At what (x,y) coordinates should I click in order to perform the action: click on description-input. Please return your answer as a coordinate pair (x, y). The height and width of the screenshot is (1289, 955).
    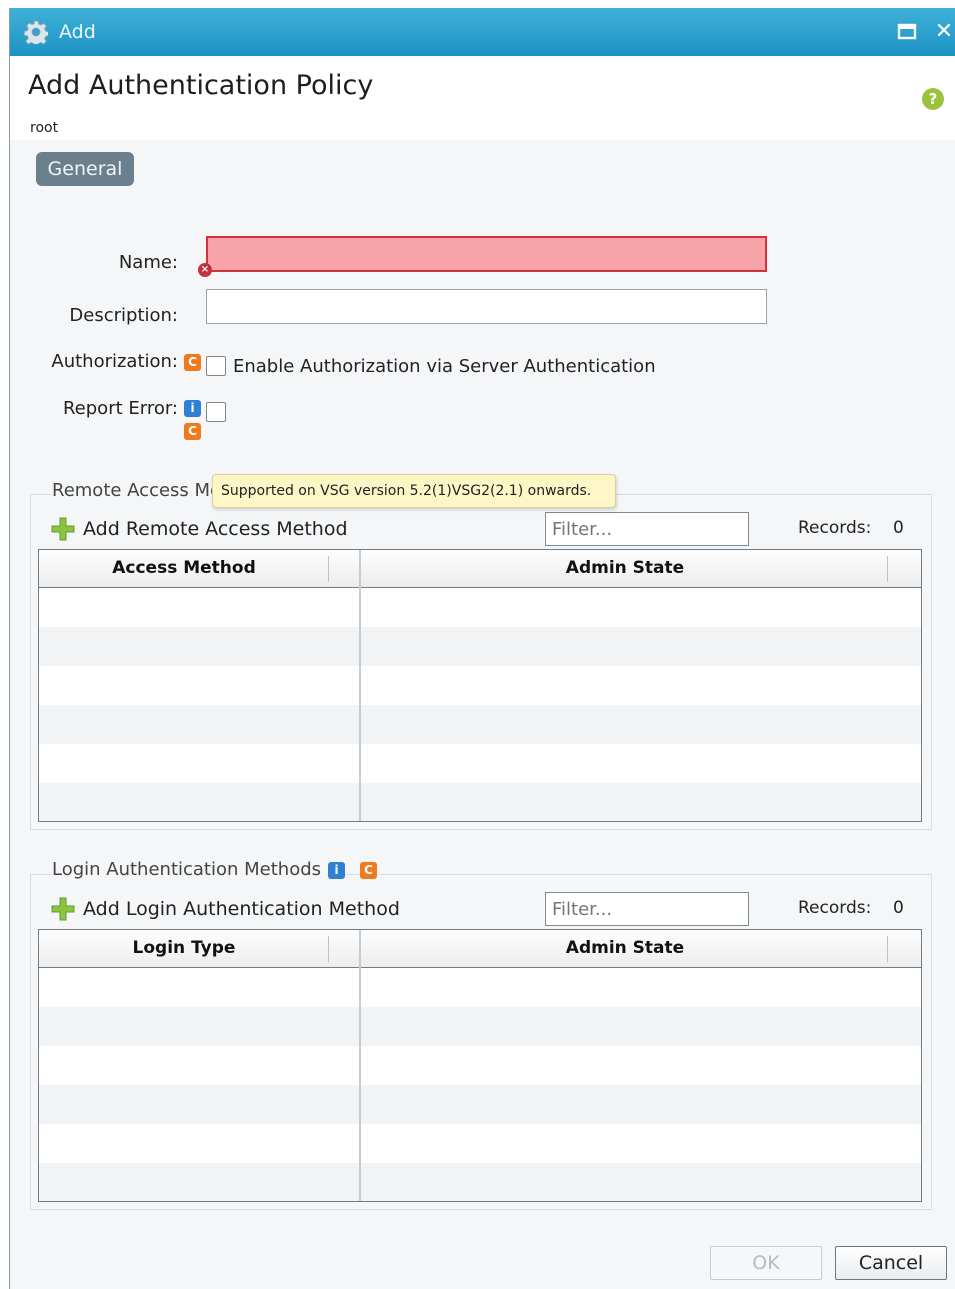
    Looking at the image, I should click on (486, 306).